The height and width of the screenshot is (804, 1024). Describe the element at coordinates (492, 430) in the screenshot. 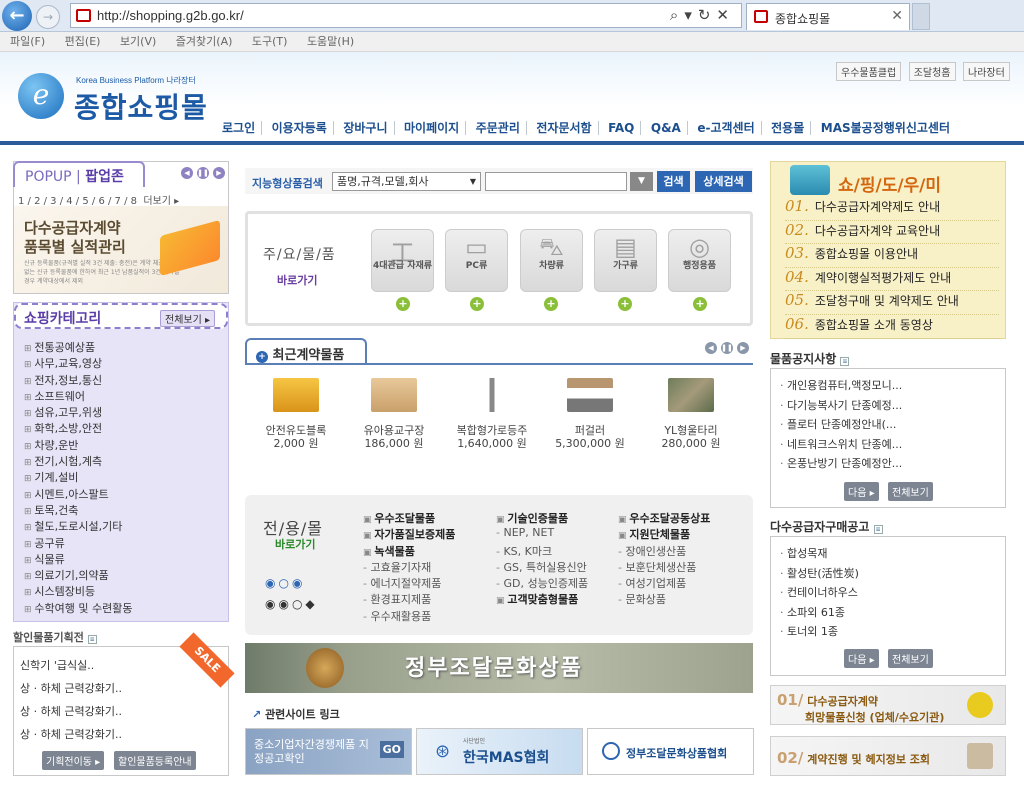

I see `recent-name: 복합형가로등주` at that location.